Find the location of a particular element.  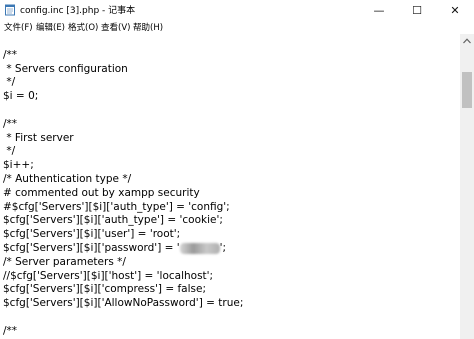

menu-edit: 编辑(E) is located at coordinates (50, 27).